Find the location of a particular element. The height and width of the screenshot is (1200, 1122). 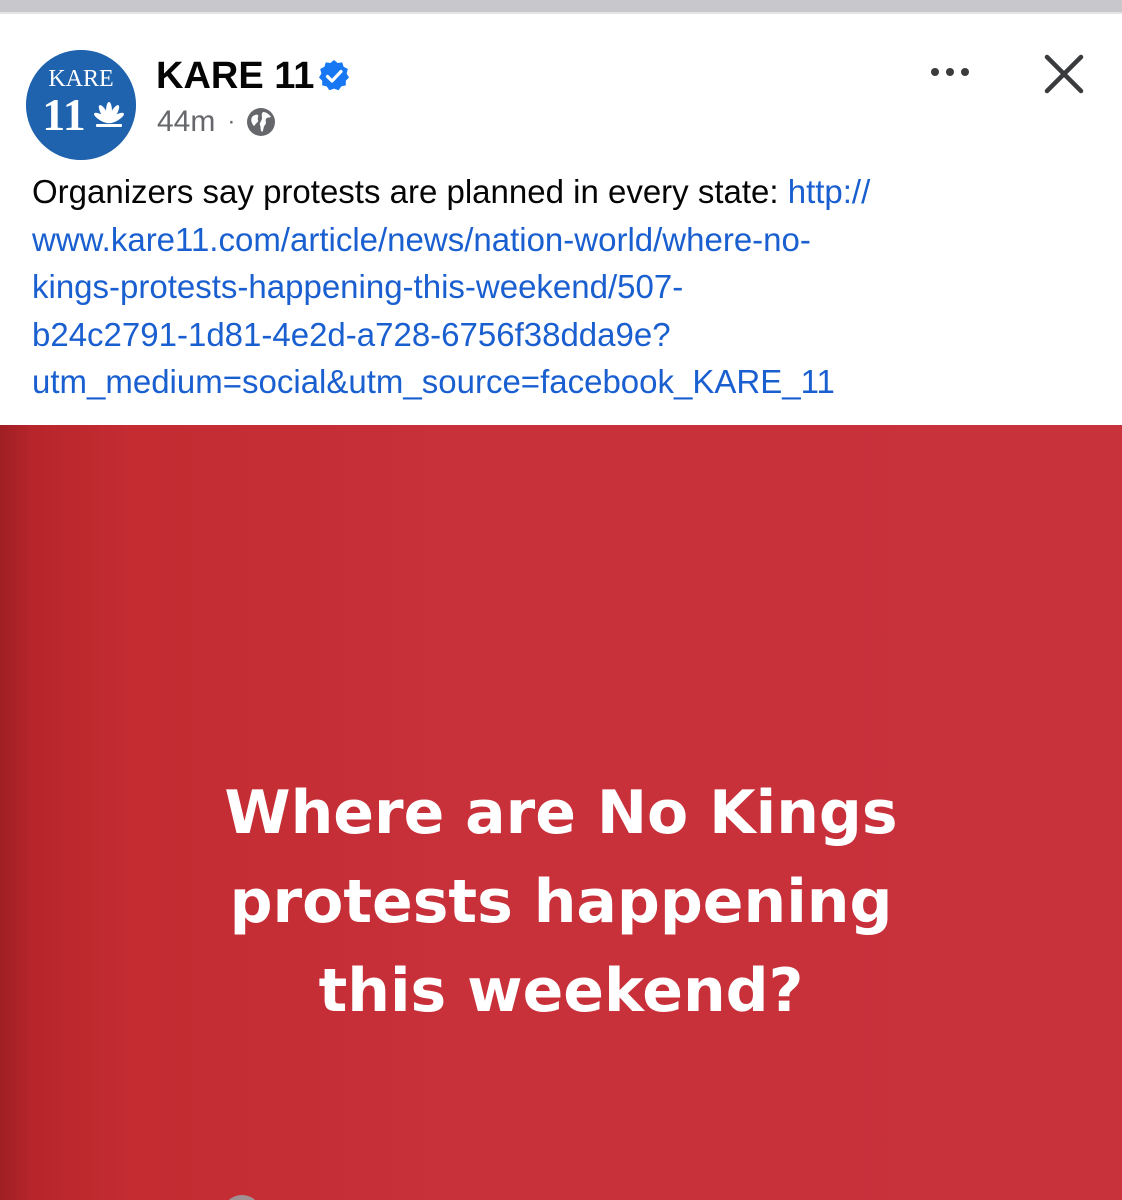

media-headline-line-3: this weekend? is located at coordinates (561, 991).